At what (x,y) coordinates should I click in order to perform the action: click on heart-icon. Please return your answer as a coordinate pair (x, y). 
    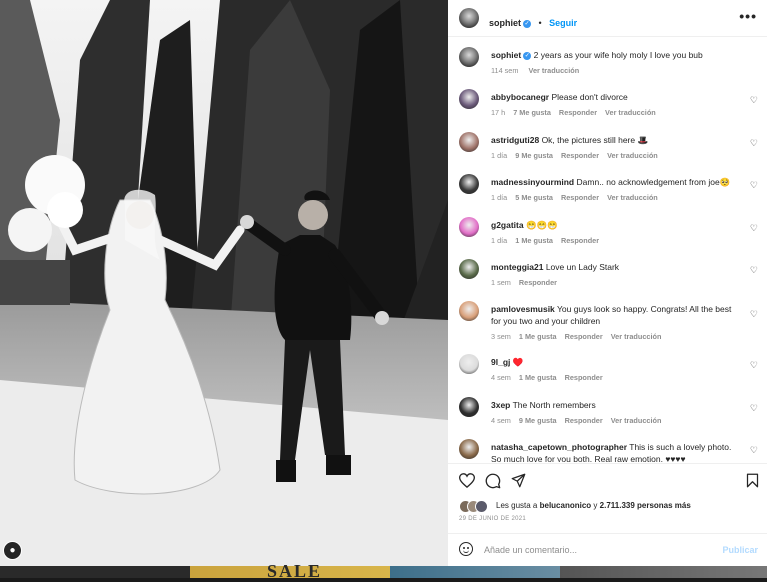
    Looking at the image, I should click on (467, 480).